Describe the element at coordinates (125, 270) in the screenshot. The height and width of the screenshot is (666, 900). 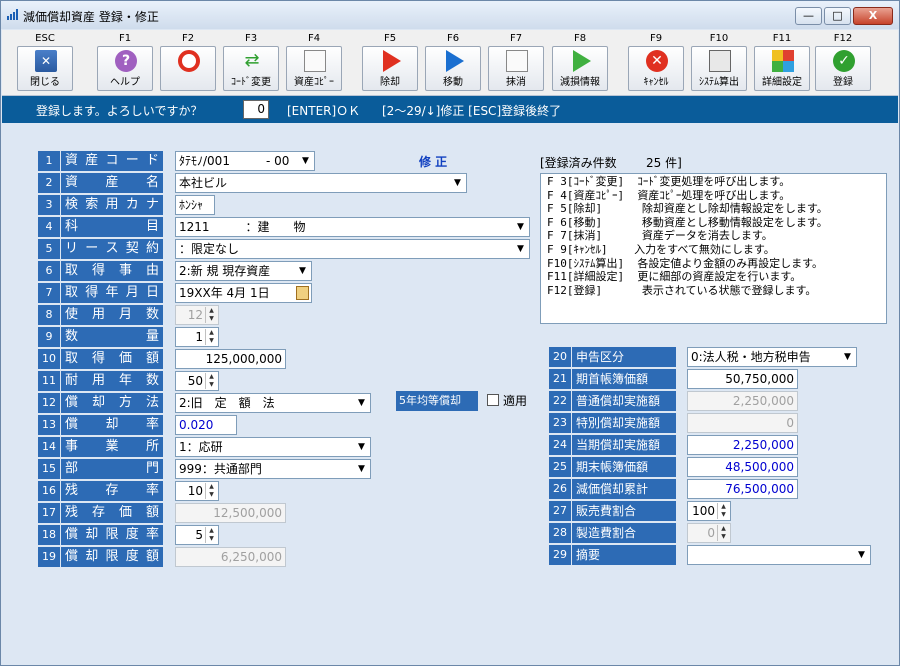
I see `label-char: 事` at that location.